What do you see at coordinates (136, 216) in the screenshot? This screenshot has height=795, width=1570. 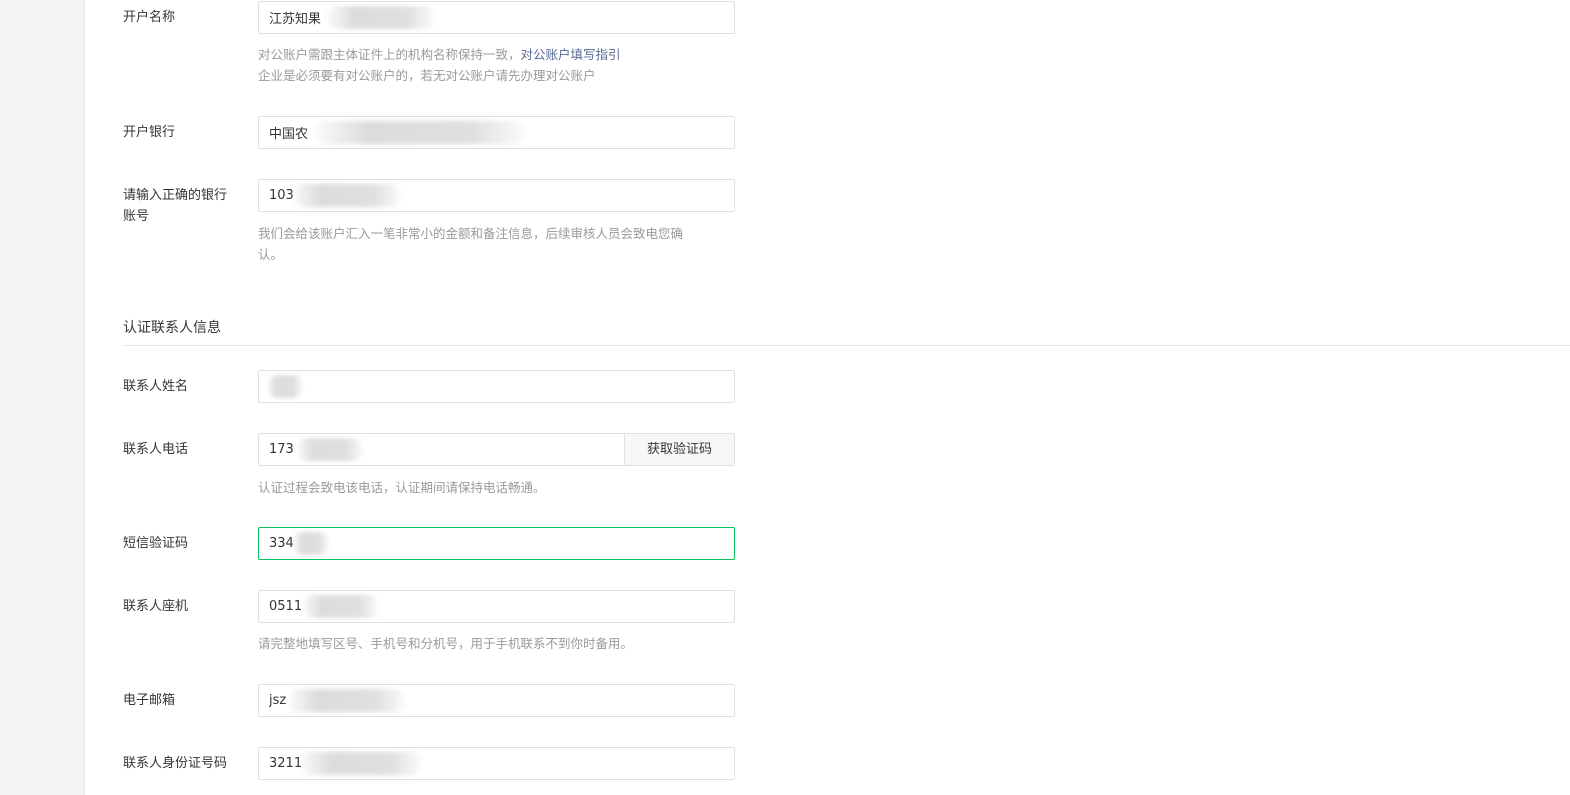 I see `bank-account-label-line2: 账号` at bounding box center [136, 216].